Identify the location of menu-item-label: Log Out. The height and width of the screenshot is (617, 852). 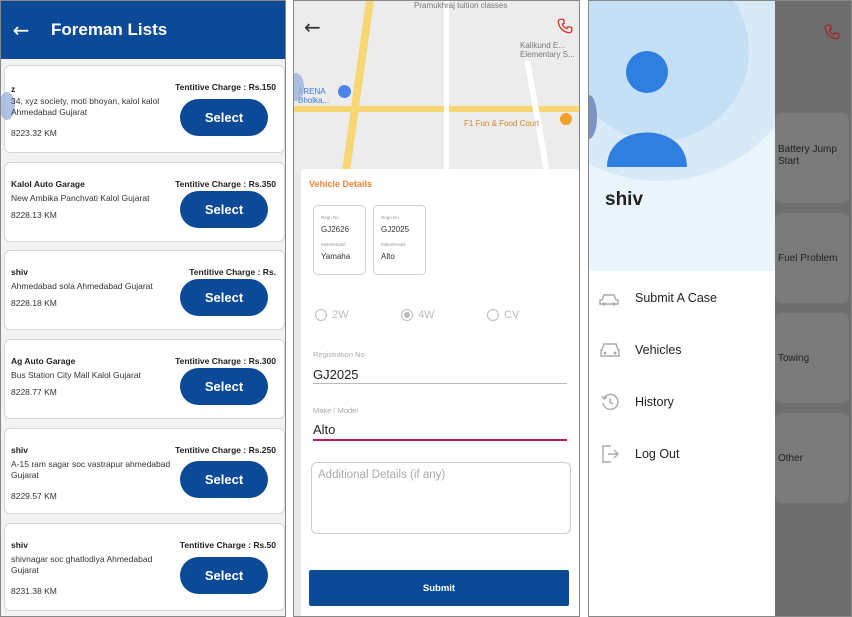
(657, 454).